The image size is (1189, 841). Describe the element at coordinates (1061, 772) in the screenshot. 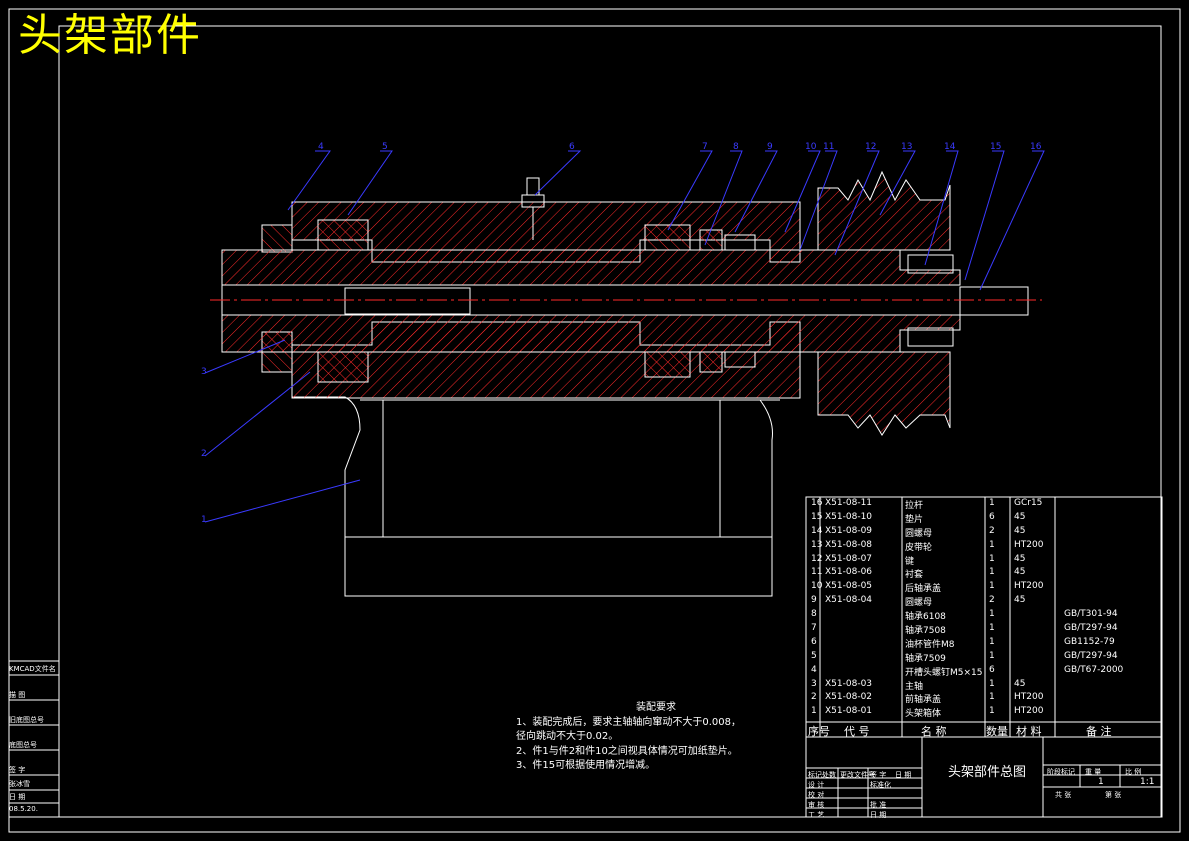

I see `tb-stage: 阶段标记` at that location.